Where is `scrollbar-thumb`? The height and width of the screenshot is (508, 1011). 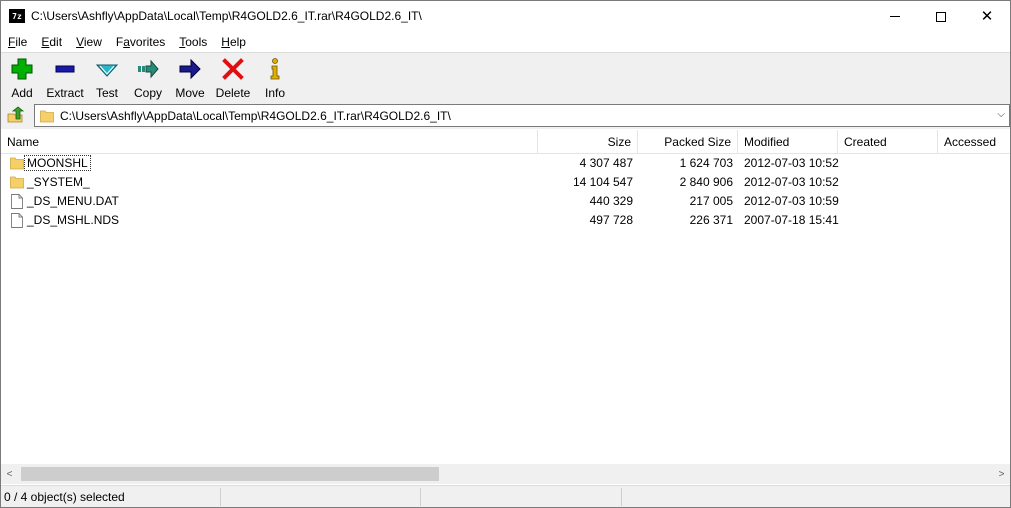 scrollbar-thumb is located at coordinates (230, 474).